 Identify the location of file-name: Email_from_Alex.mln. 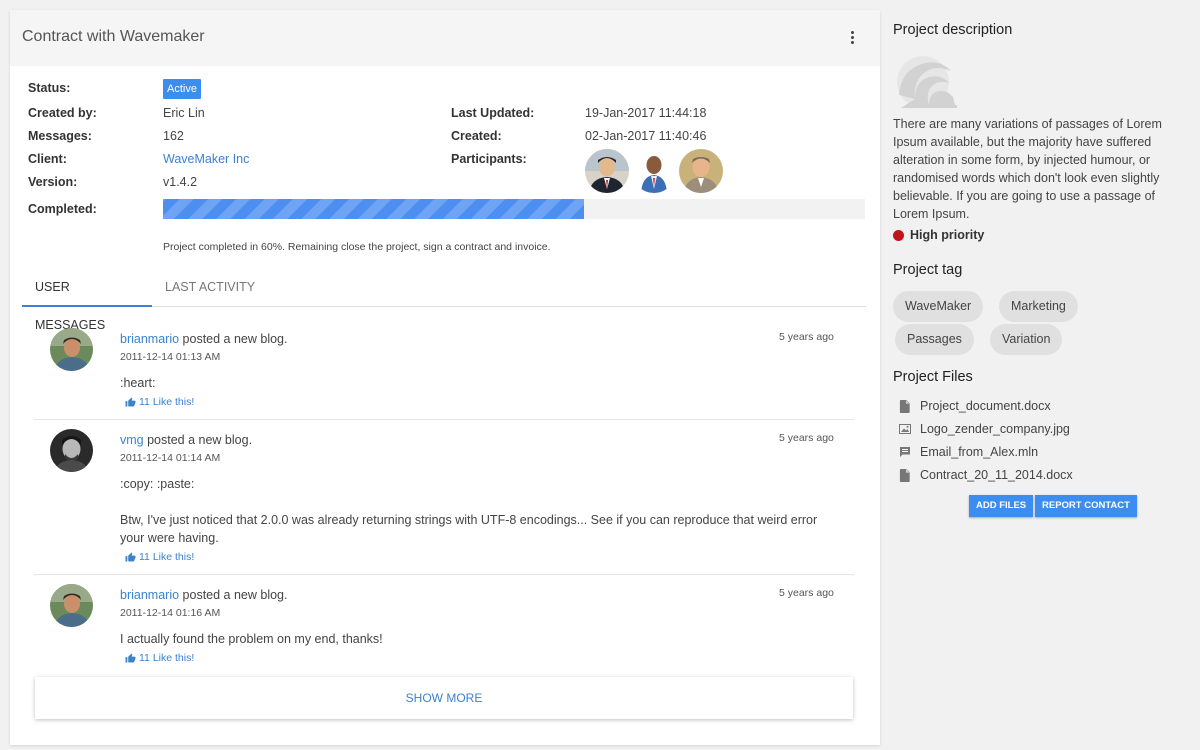
(979, 452).